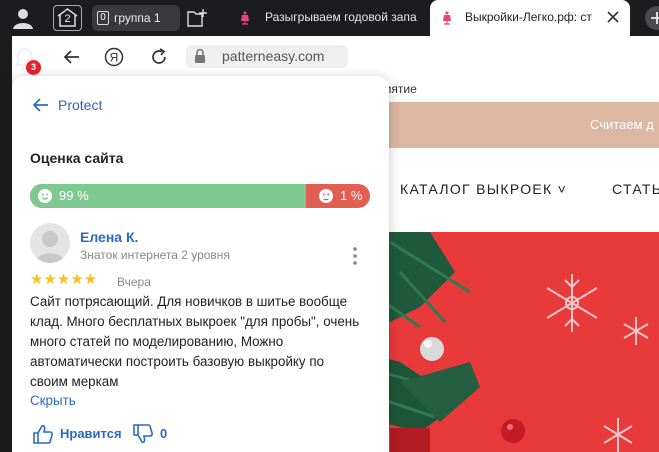 This screenshot has height=452, width=659. What do you see at coordinates (64, 279) in the screenshot?
I see `review-stars: ★★★★★` at bounding box center [64, 279].